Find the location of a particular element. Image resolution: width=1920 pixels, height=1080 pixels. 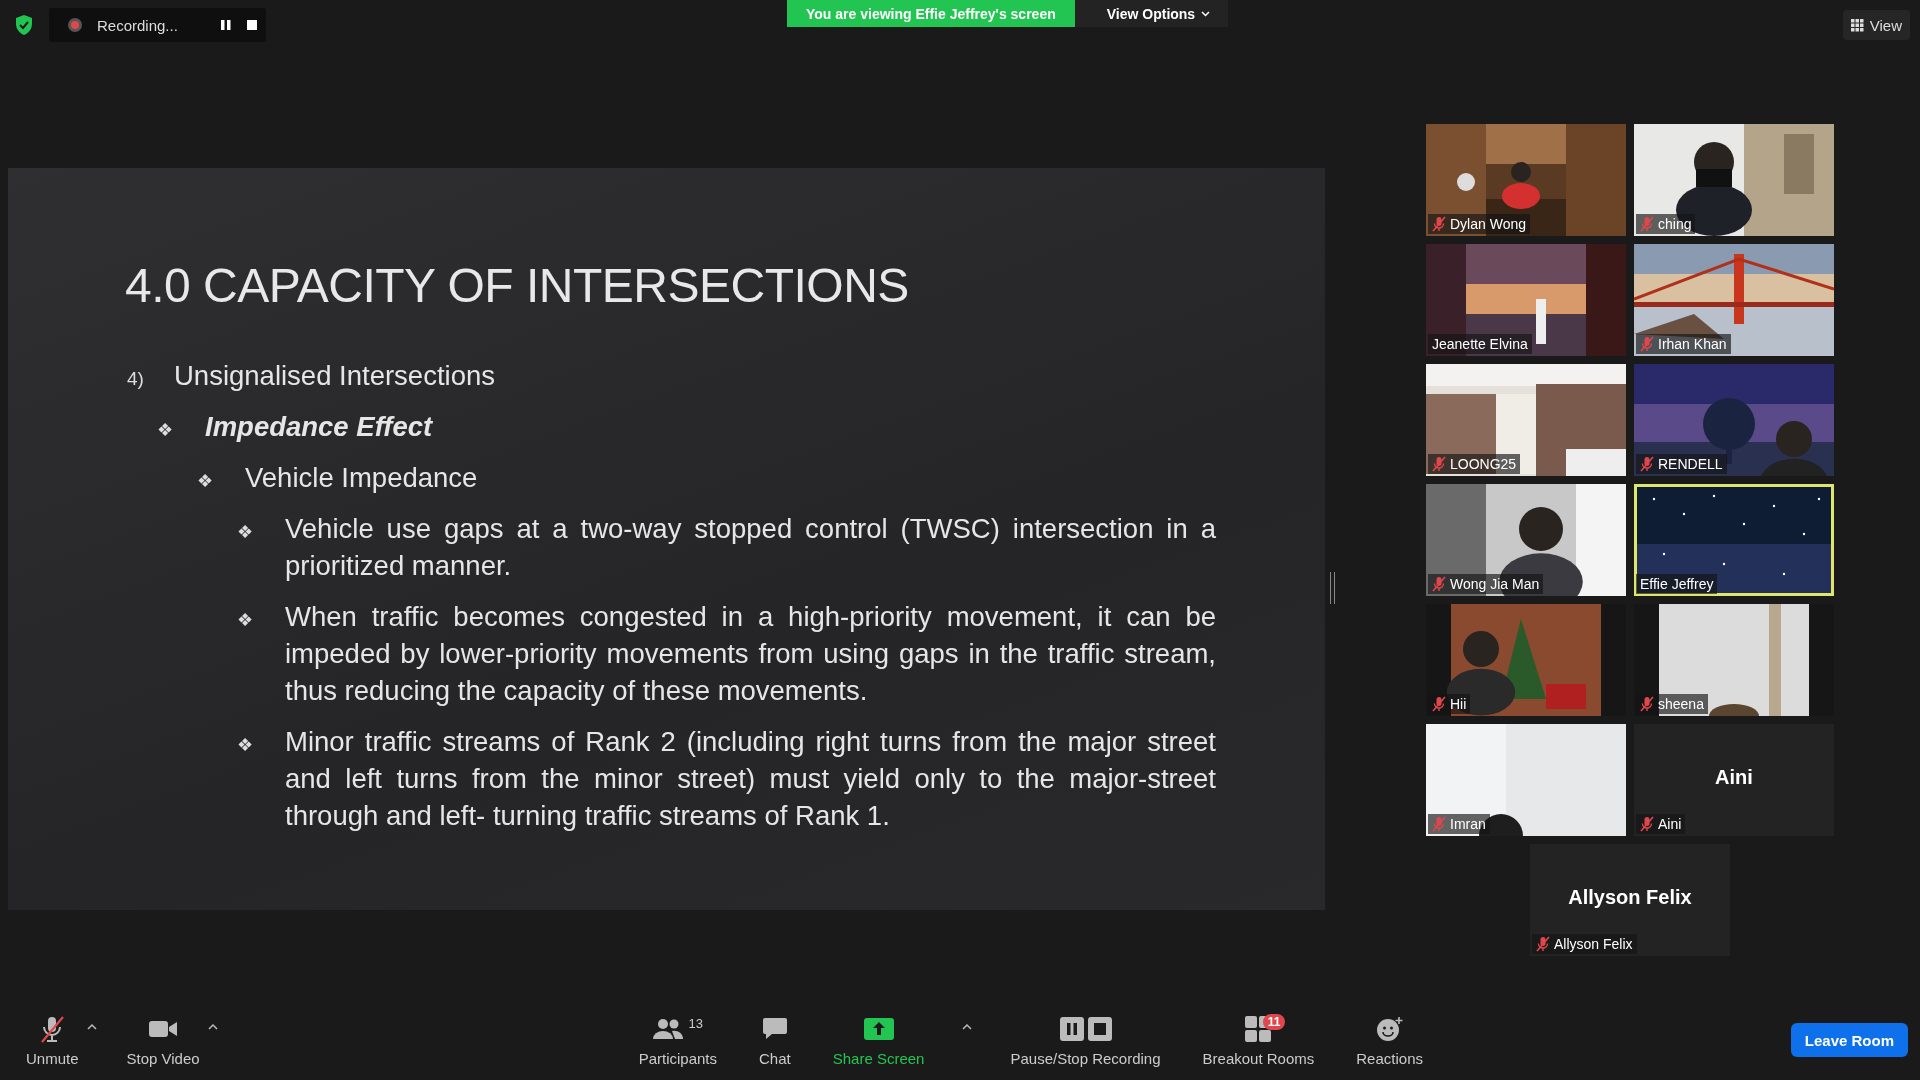

caret-icon is located at coordinates (1206, 13).